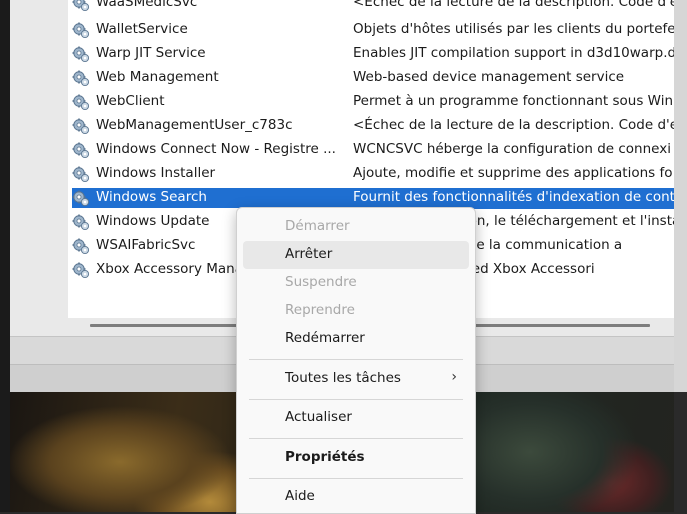 This screenshot has width=687, height=514. I want to click on menu-item-all-tasks-label: Toutes les tâches, so click(343, 378).